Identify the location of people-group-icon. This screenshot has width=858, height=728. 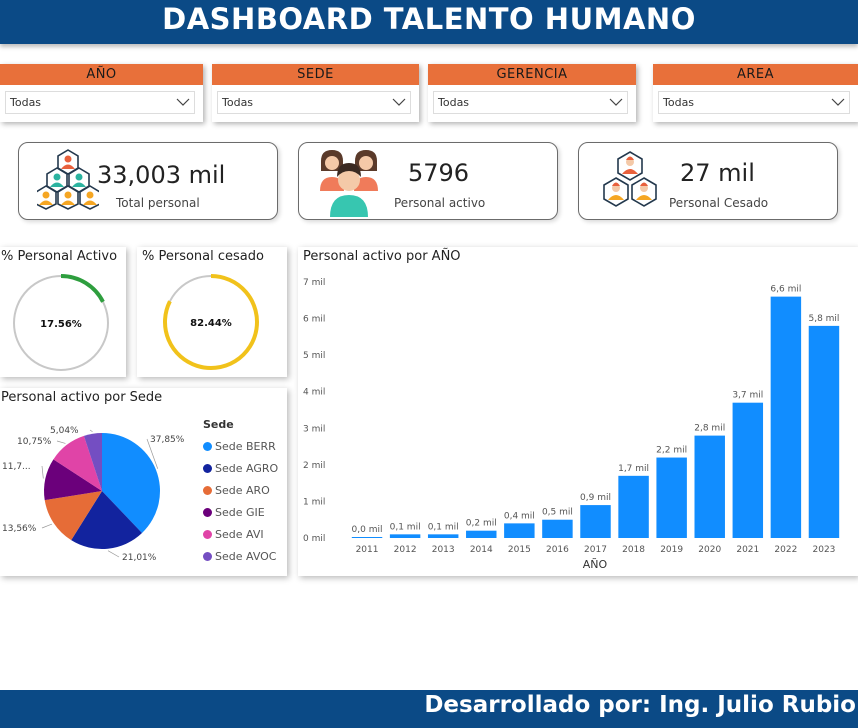
(349, 183).